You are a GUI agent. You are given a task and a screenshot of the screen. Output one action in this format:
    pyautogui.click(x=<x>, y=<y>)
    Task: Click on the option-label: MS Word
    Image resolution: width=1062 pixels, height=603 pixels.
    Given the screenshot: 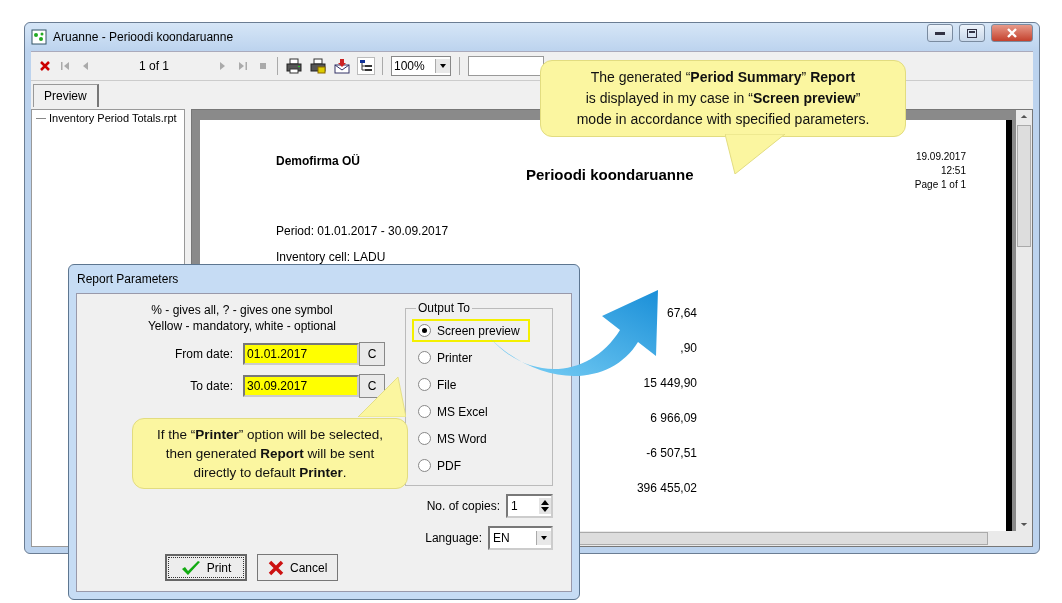 What is the action you would take?
    pyautogui.click(x=462, y=438)
    